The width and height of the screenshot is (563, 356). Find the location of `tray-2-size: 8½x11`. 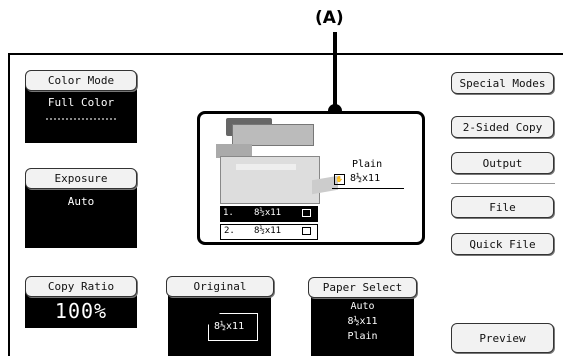

tray-2-size: 8½x11 is located at coordinates (268, 231).